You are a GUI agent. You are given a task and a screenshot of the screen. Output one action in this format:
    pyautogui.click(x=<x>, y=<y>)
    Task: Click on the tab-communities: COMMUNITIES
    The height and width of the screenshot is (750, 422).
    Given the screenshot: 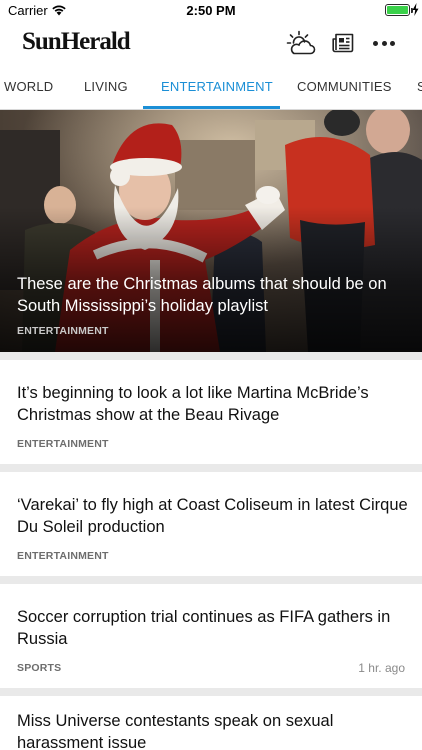 What is the action you would take?
    pyautogui.click(x=344, y=87)
    